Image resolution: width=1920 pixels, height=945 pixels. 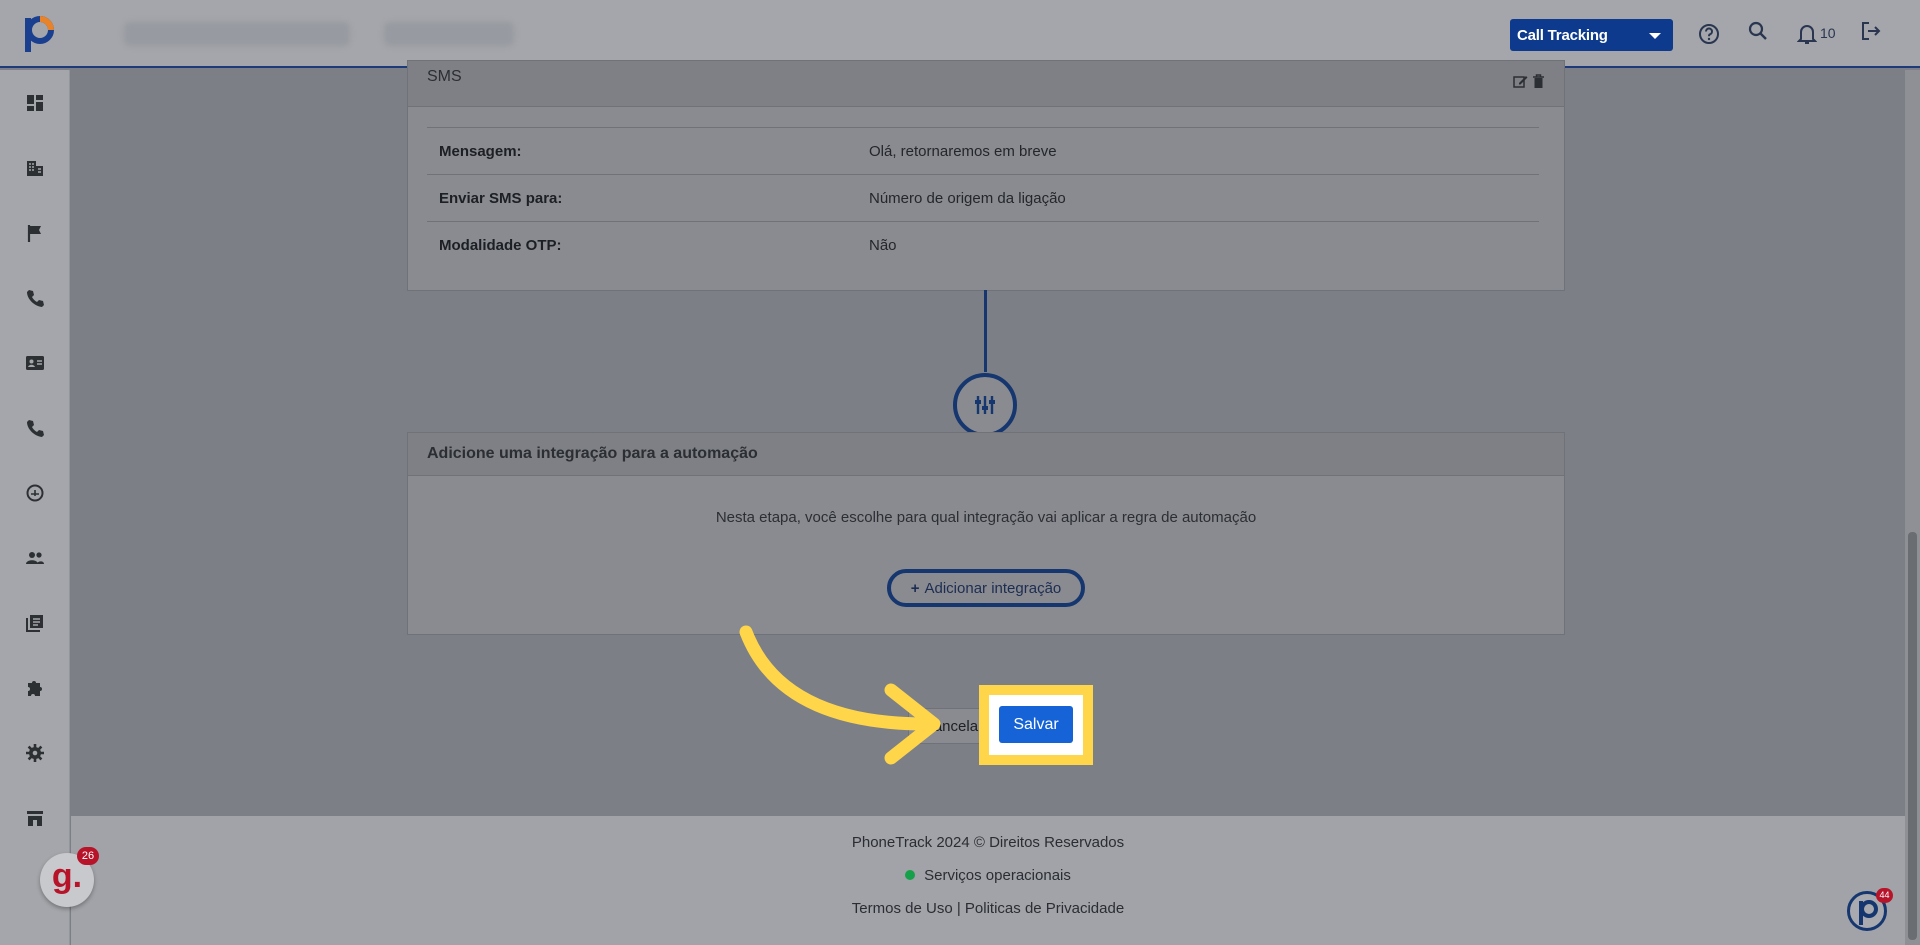 I want to click on sms-otp-value: Não, so click(x=883, y=245).